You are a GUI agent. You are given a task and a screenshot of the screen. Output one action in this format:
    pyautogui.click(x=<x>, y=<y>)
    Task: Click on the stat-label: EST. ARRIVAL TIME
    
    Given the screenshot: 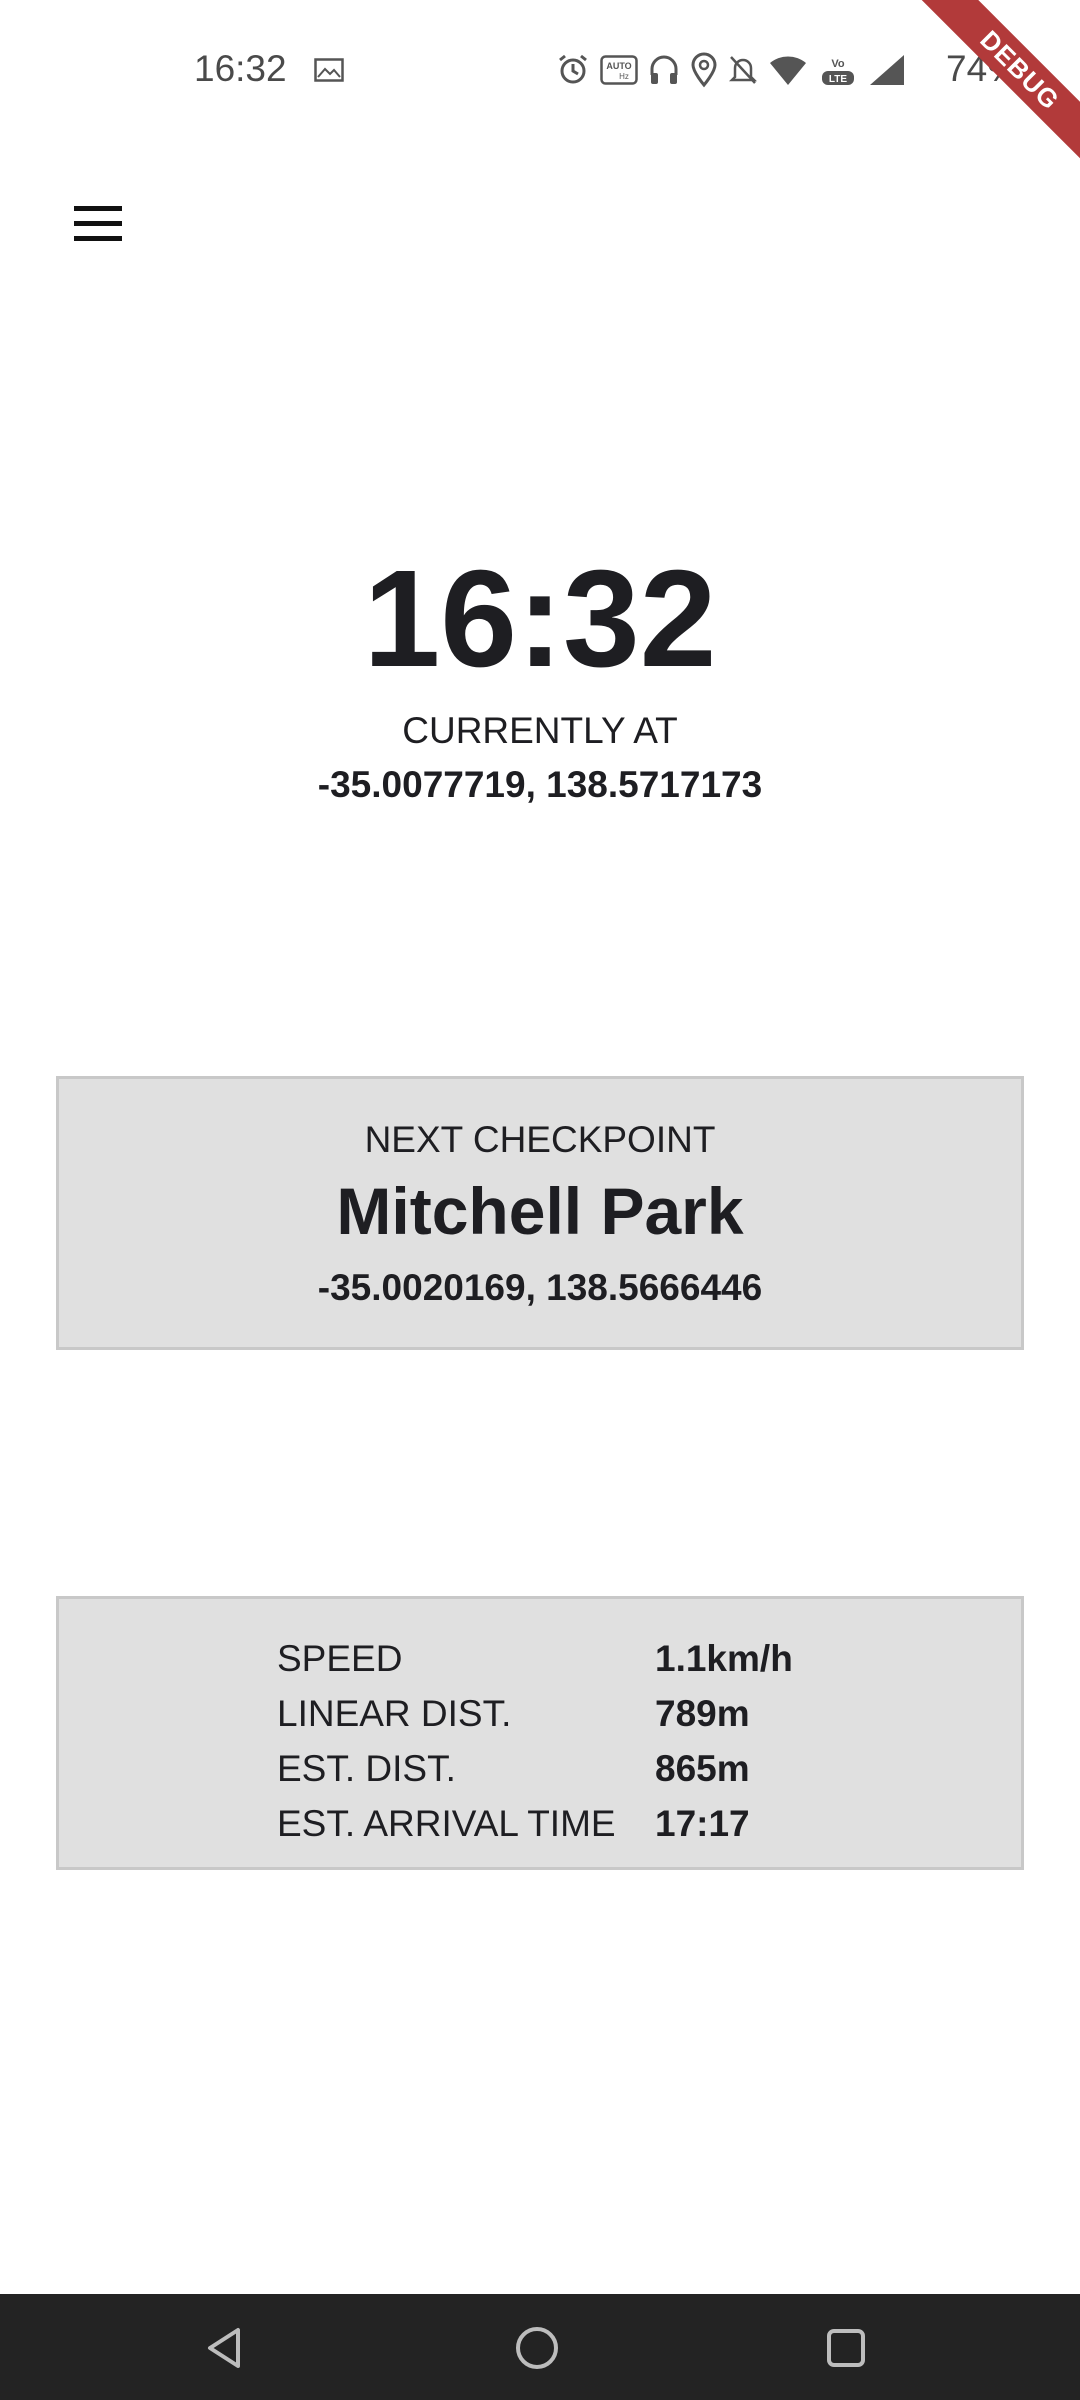 What is the action you would take?
    pyautogui.click(x=446, y=1823)
    